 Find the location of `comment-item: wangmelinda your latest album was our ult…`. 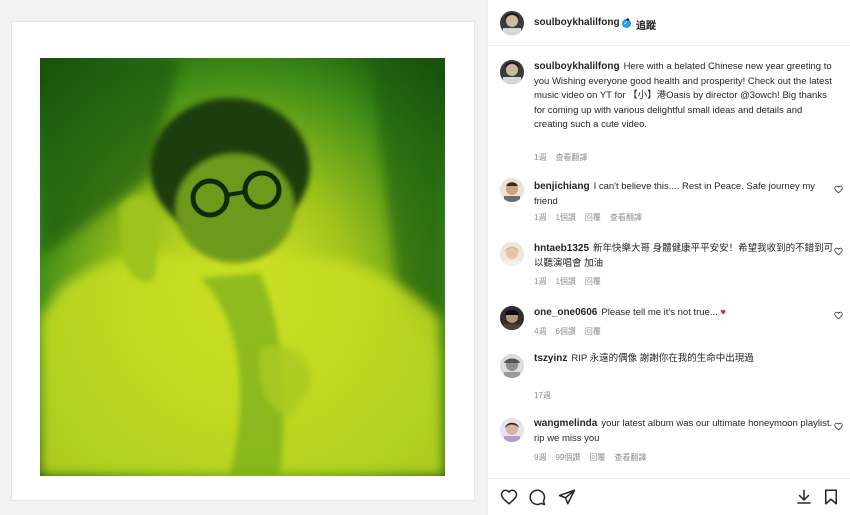

comment-item: wangmelinda your latest album was our ult… is located at coordinates (684, 431).